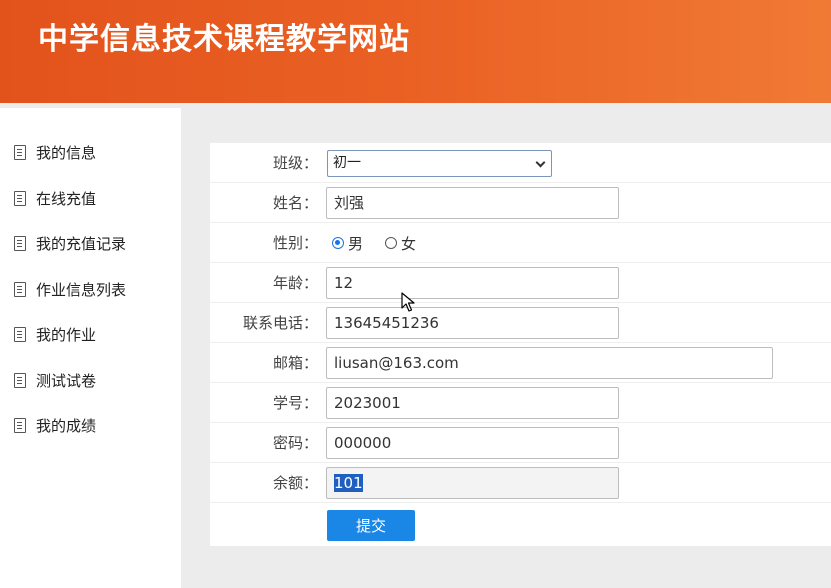  I want to click on form-row-class: 班级： 初一, so click(520, 163).